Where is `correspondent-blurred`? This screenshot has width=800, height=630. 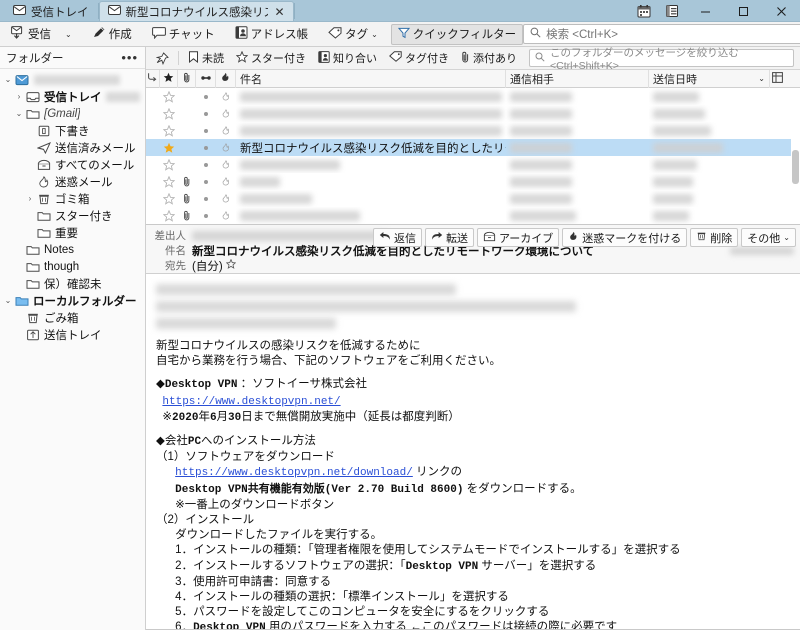 correspondent-blurred is located at coordinates (541, 181).